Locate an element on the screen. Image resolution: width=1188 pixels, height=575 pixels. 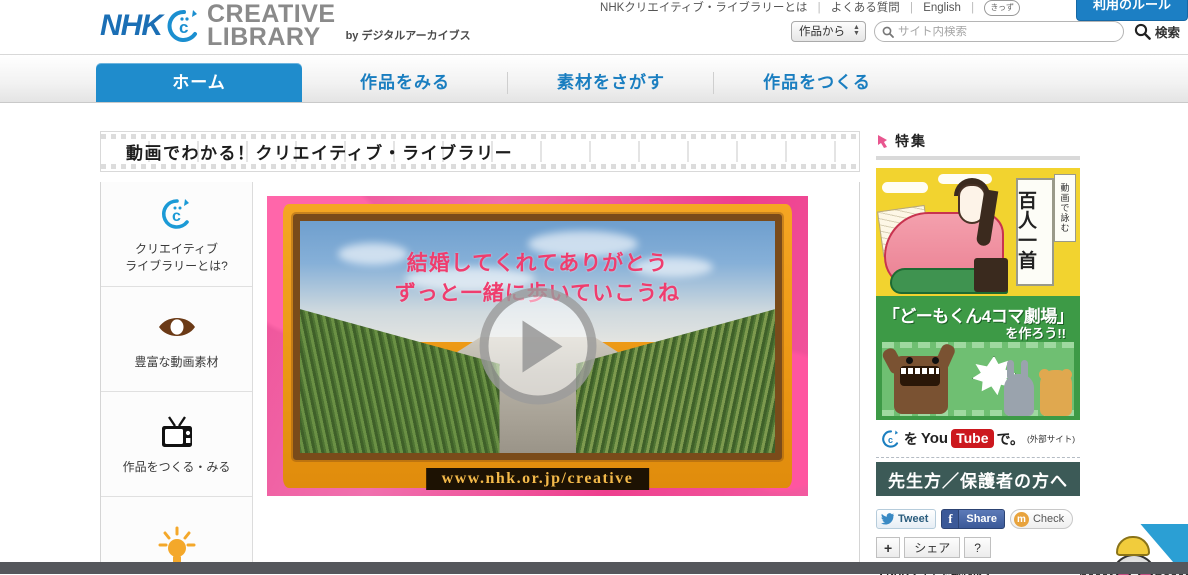
share-help-button: ? is located at coordinates (977, 547).